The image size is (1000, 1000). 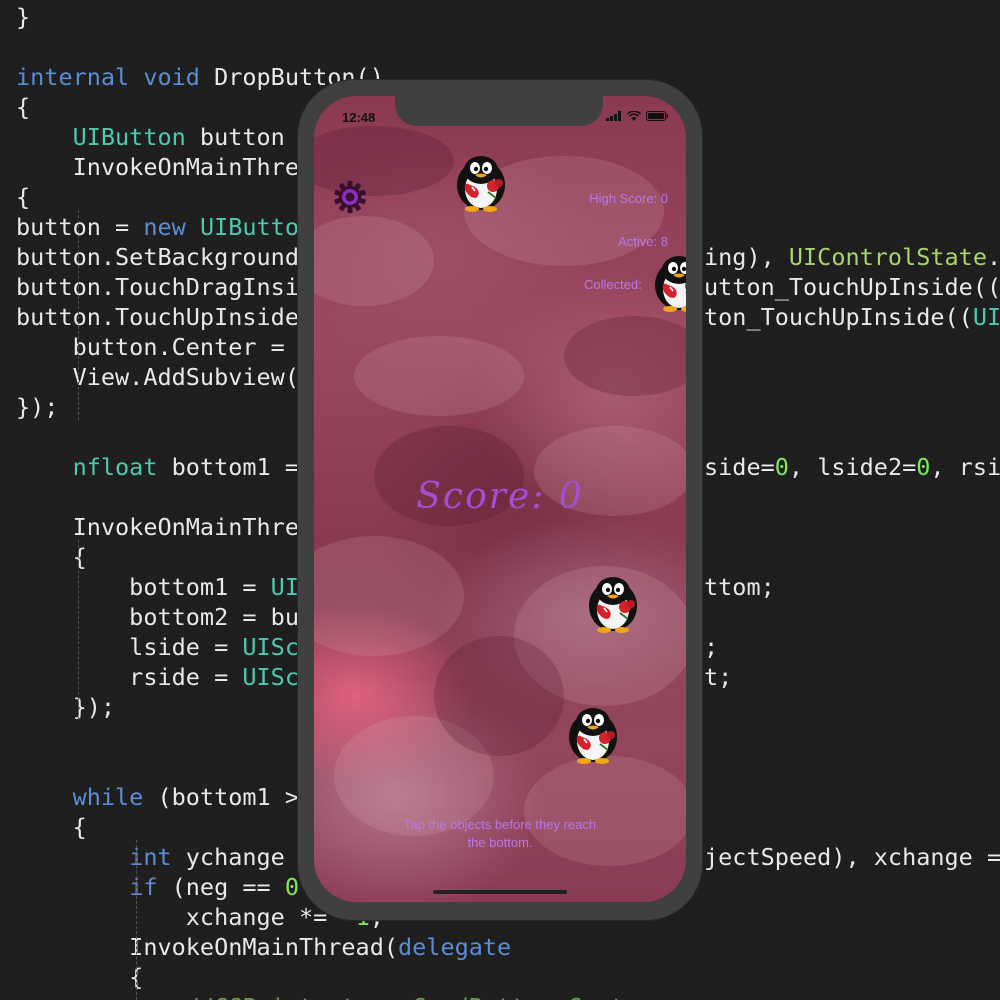 I want to click on code-line: lside = UISc, so click(x=157, y=647).